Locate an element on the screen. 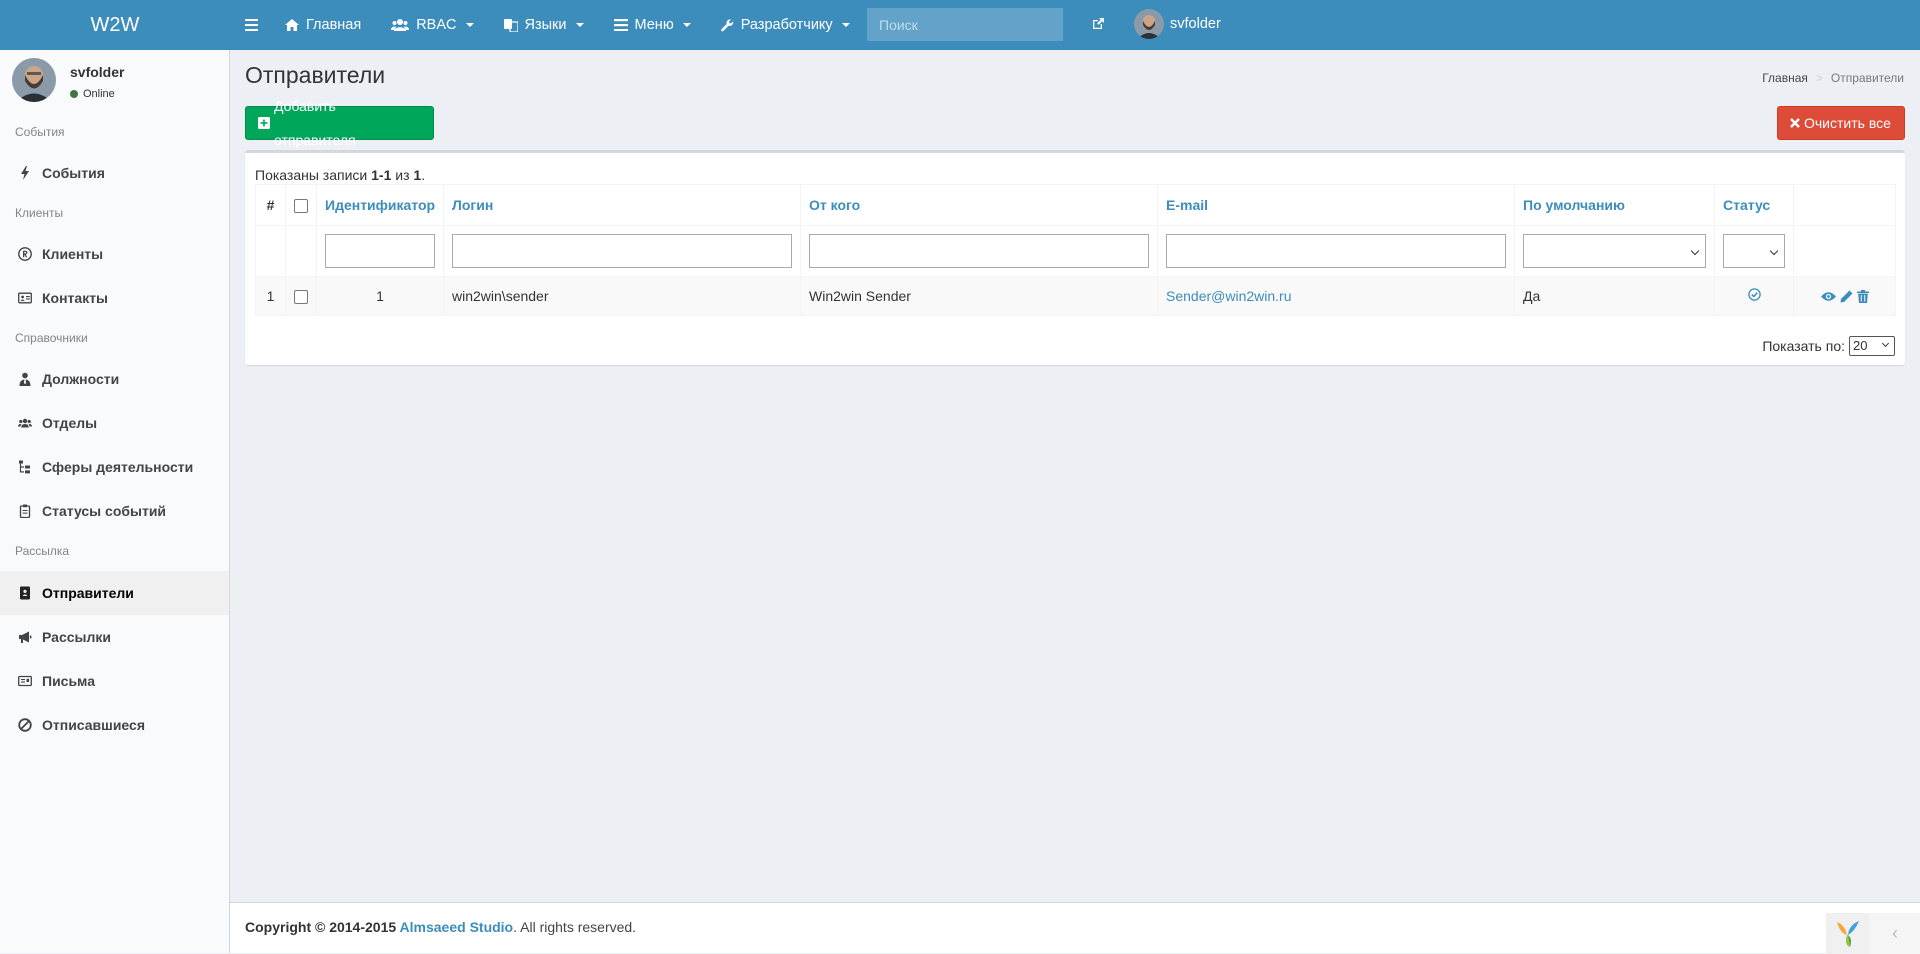  row-email-link: Sender@win2win.ru is located at coordinates (1229, 296).